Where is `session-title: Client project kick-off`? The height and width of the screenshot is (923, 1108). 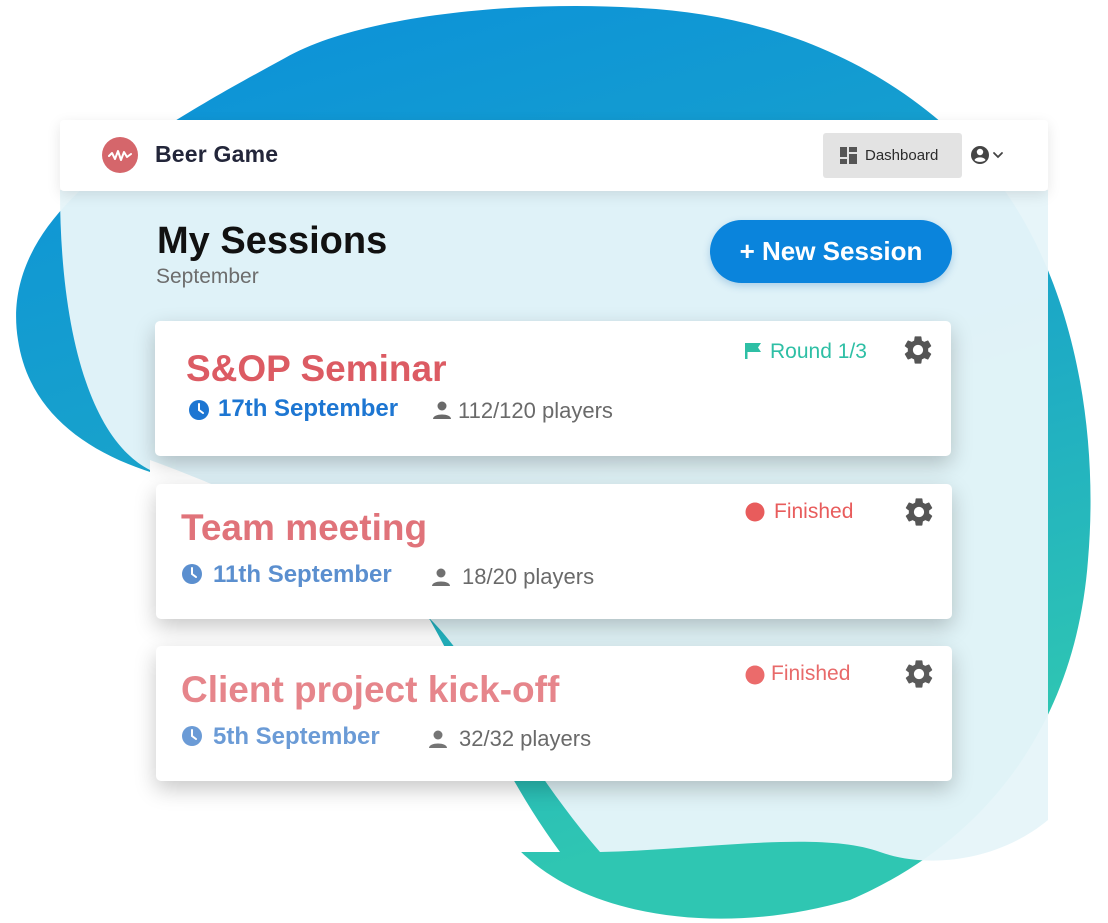 session-title: Client project kick-off is located at coordinates (370, 689).